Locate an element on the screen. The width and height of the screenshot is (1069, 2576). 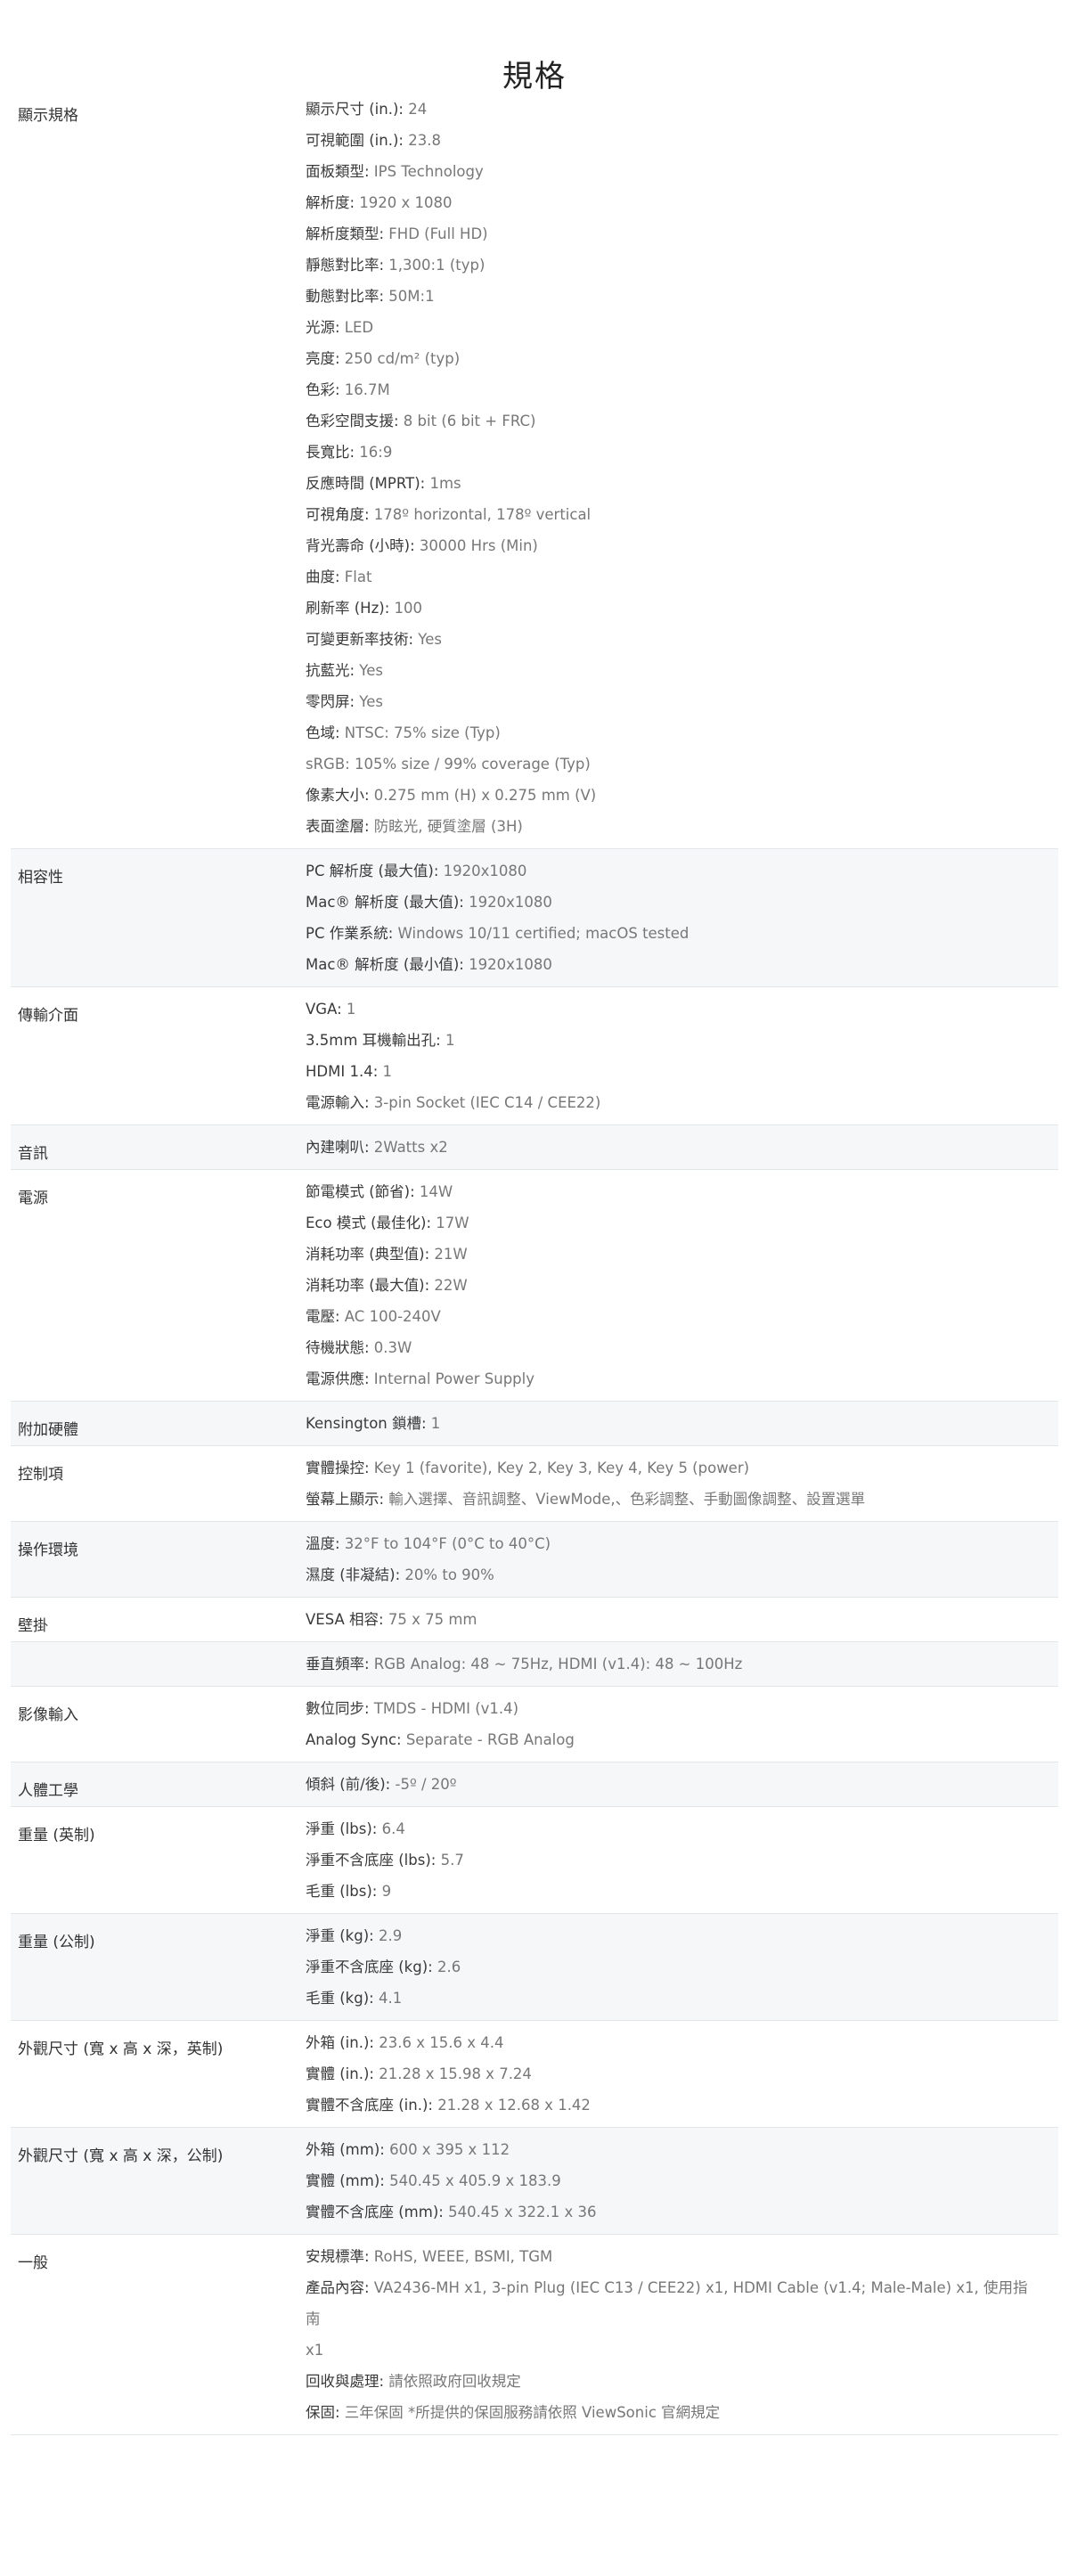
spec-item: 待機狀態: 0.3W is located at coordinates (674, 1347).